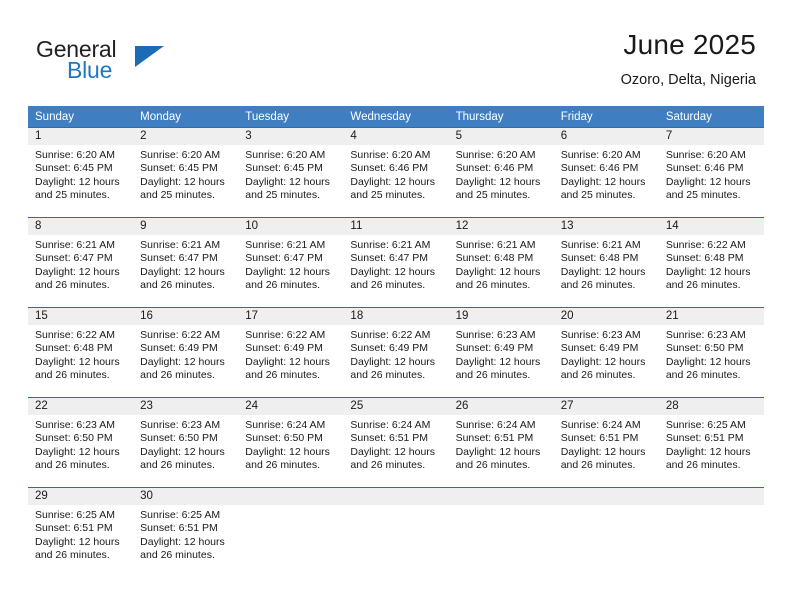 This screenshot has height=612, width=792. Describe the element at coordinates (81, 496) in the screenshot. I see `day-number: 29` at that location.